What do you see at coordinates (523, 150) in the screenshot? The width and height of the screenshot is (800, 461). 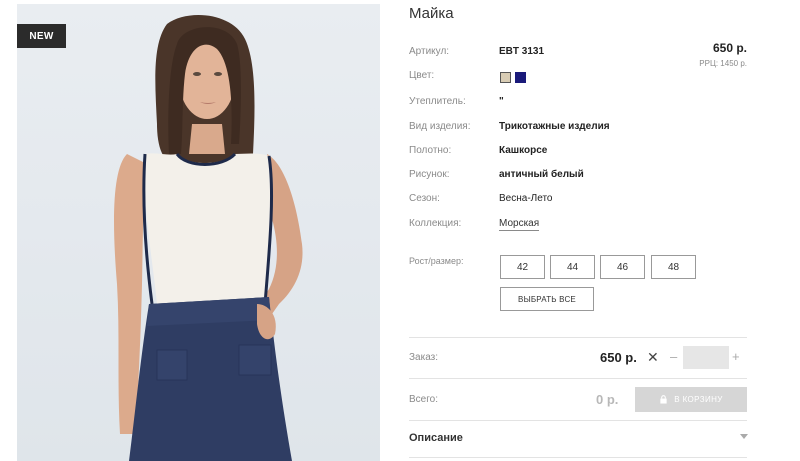 I see `fabric-value: Кашкорсе` at bounding box center [523, 150].